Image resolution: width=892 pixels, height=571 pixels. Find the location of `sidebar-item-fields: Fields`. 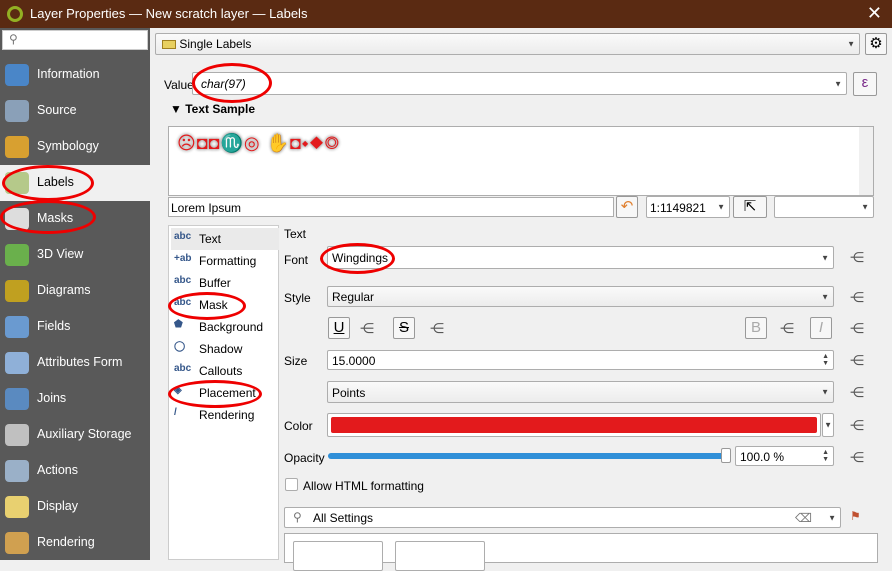

sidebar-item-fields: Fields is located at coordinates (75, 327).